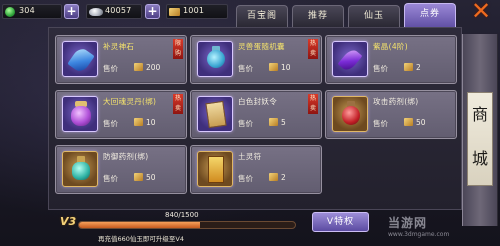  I want to click on jade-balance: 304, so click(32, 11).